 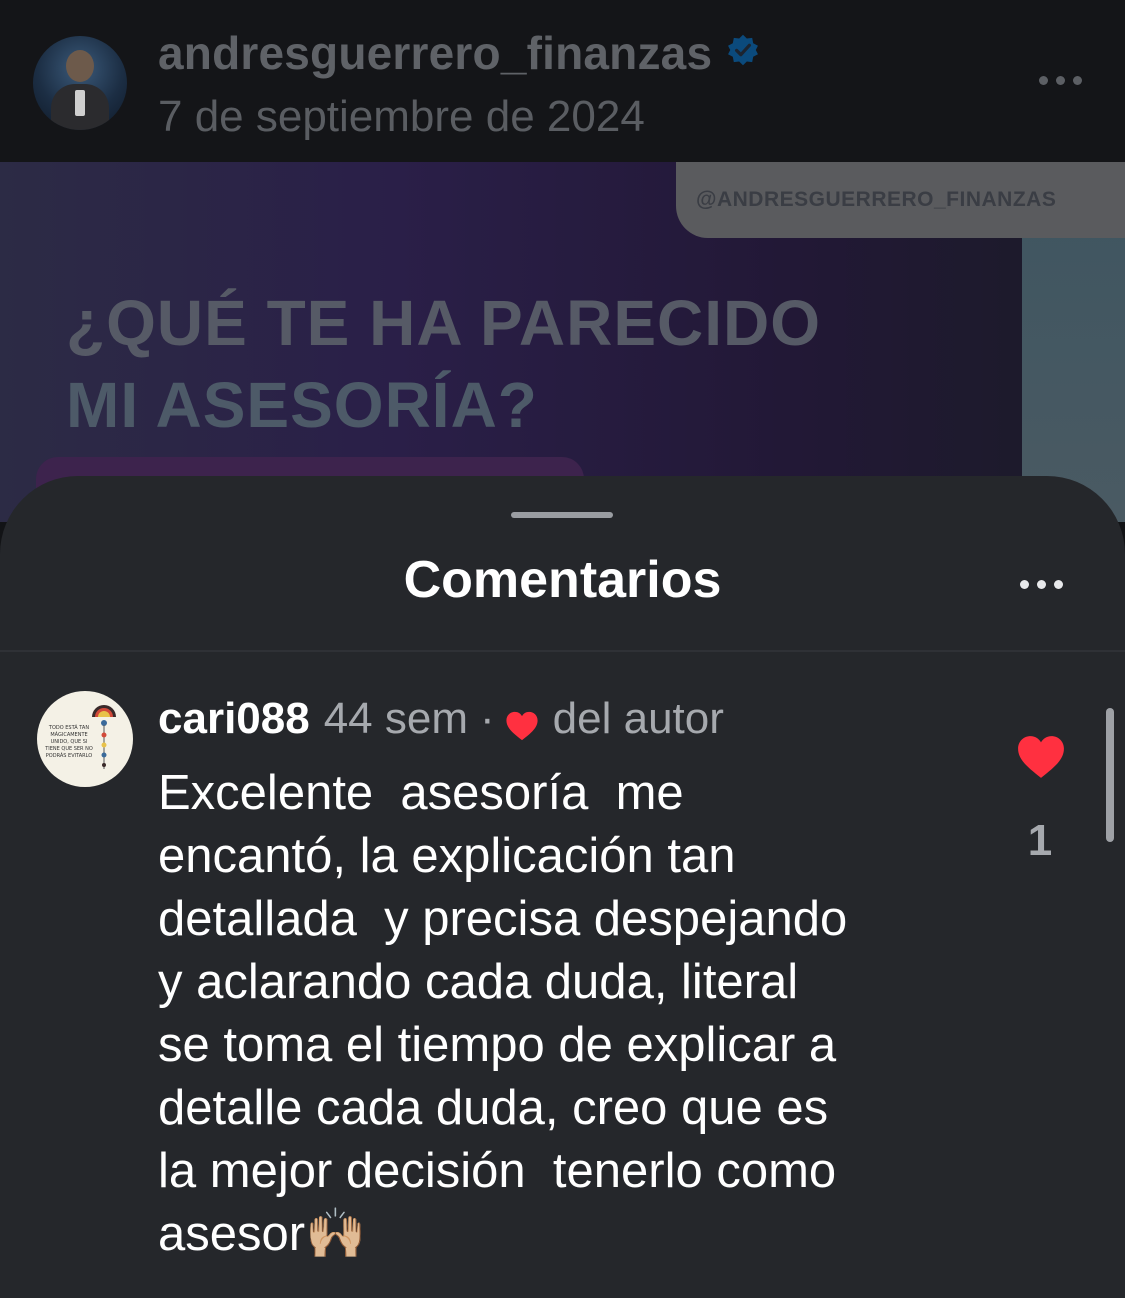 I want to click on comment-like-count: 1, so click(x=1040, y=841).